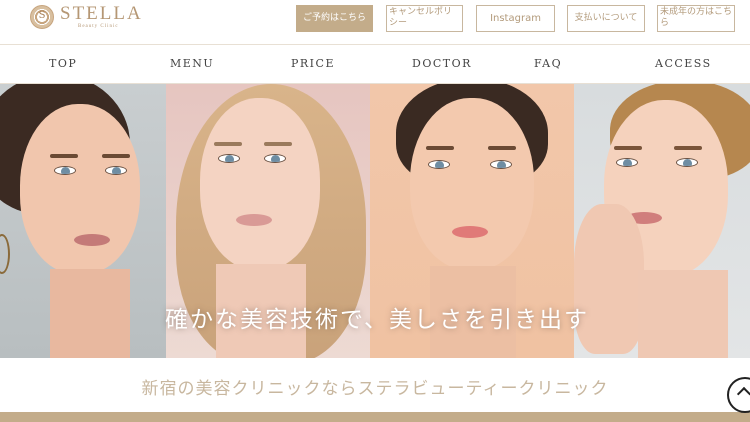  I want to click on brand-logo: STELLA Beauty Clinic, so click(86, 16).